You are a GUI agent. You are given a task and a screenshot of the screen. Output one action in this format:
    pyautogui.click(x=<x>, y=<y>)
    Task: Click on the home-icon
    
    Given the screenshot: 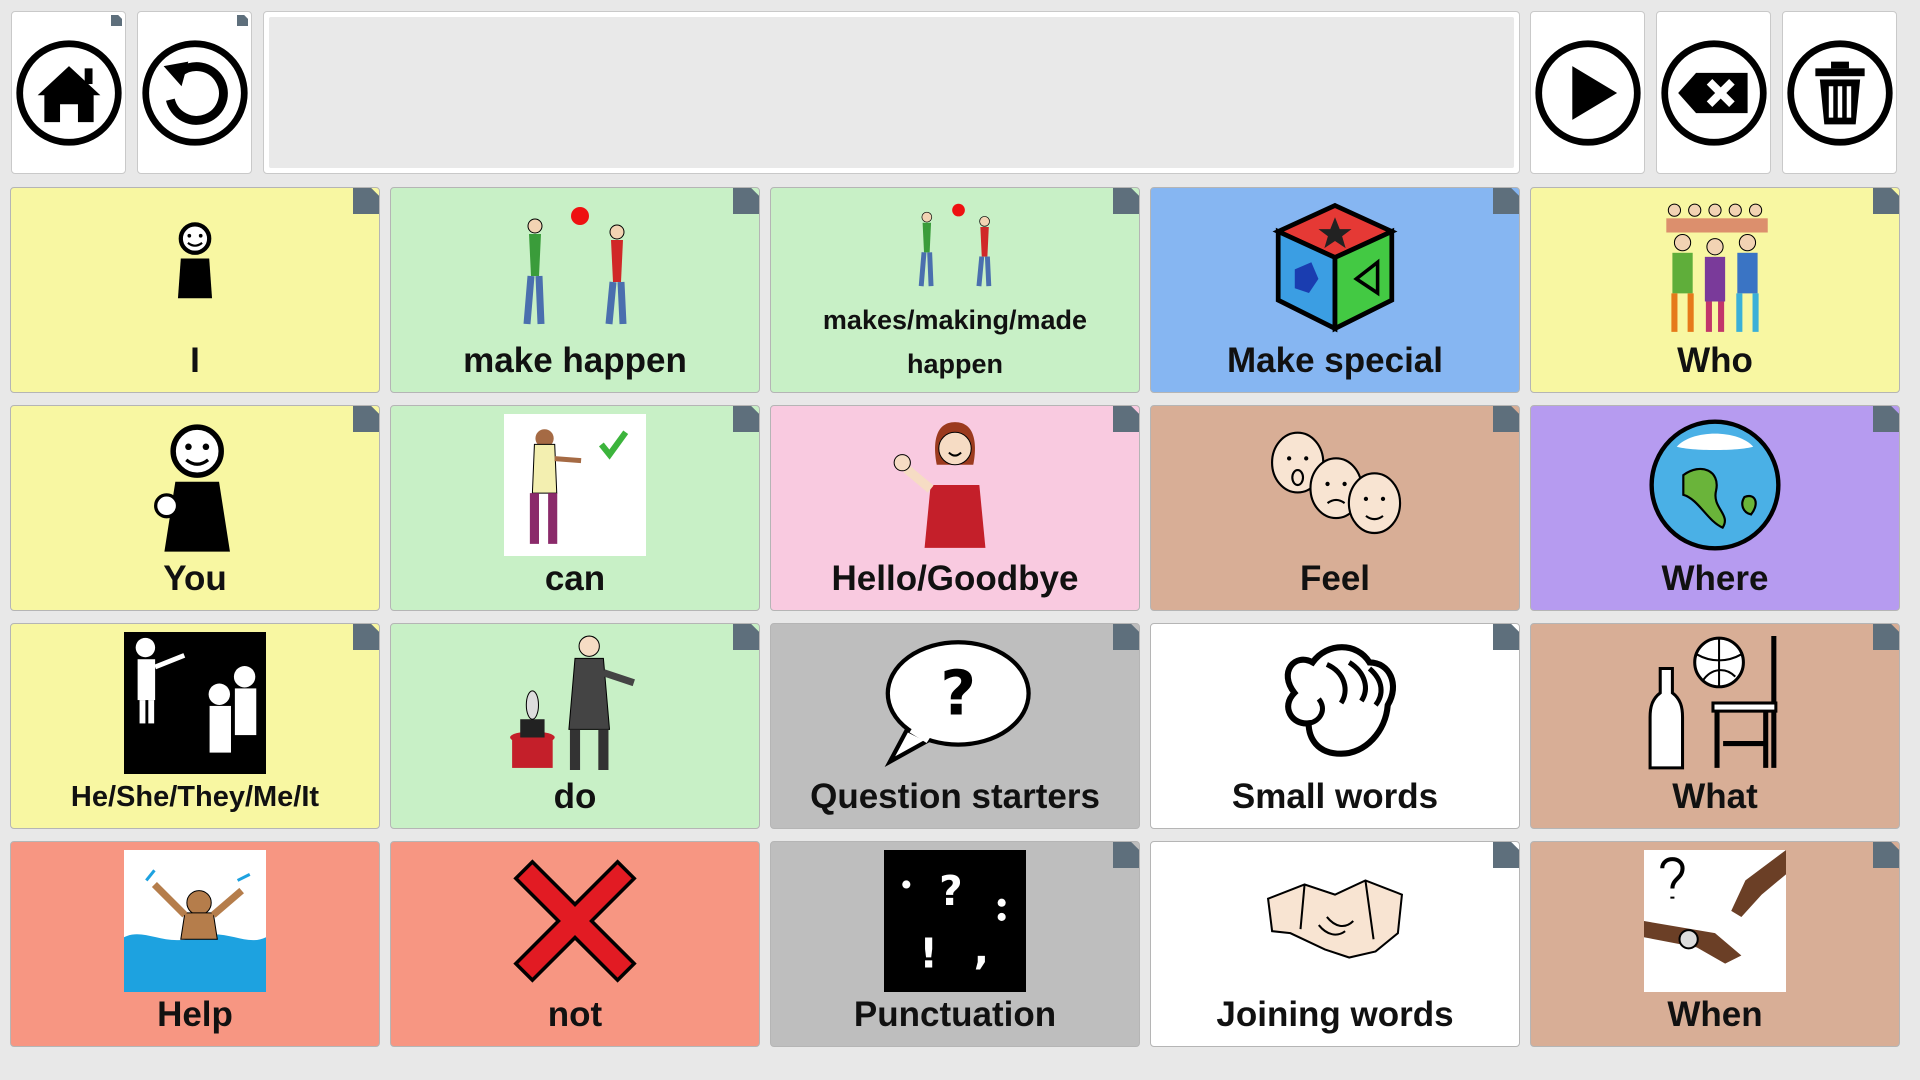 What is the action you would take?
    pyautogui.click(x=68, y=92)
    